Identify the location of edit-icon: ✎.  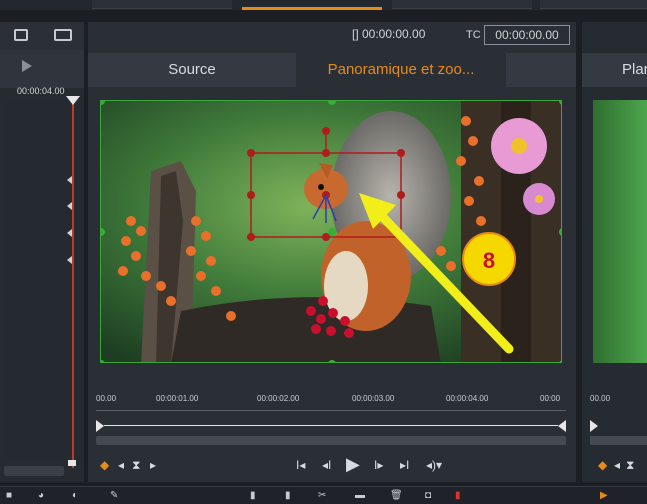
(114, 495).